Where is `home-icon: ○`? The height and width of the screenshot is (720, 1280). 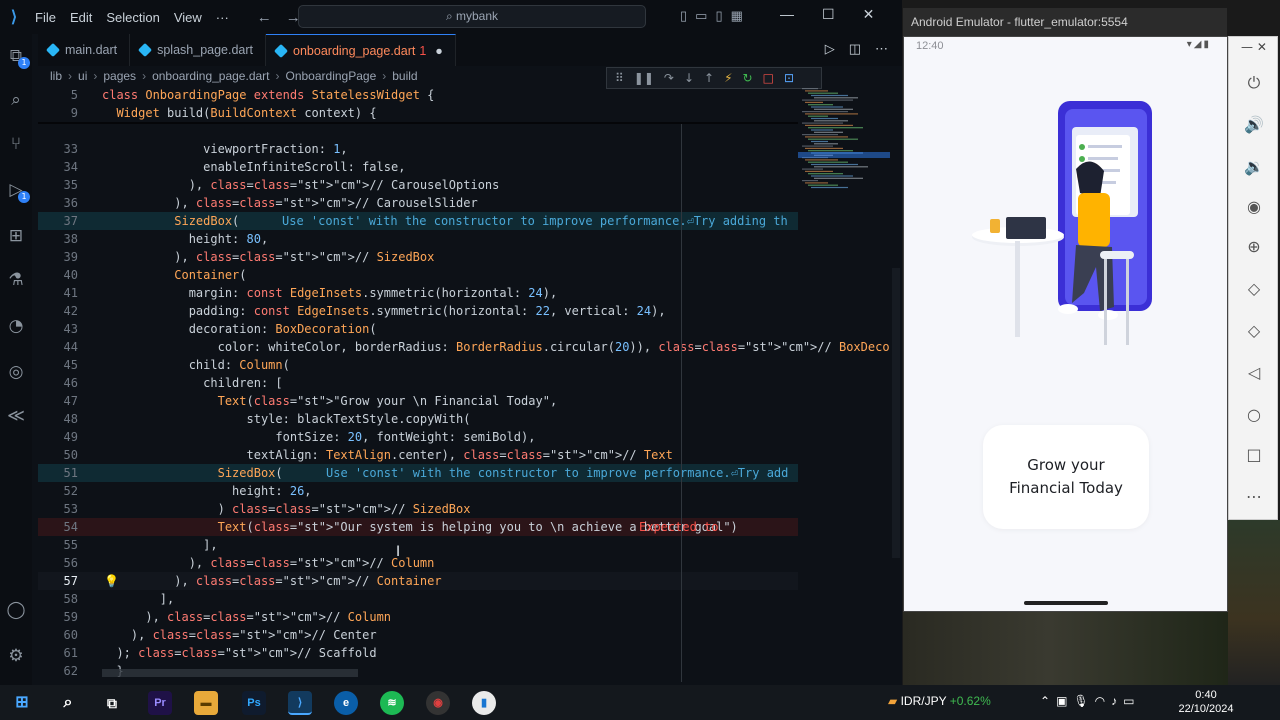 home-icon: ○ is located at coordinates (1254, 415).